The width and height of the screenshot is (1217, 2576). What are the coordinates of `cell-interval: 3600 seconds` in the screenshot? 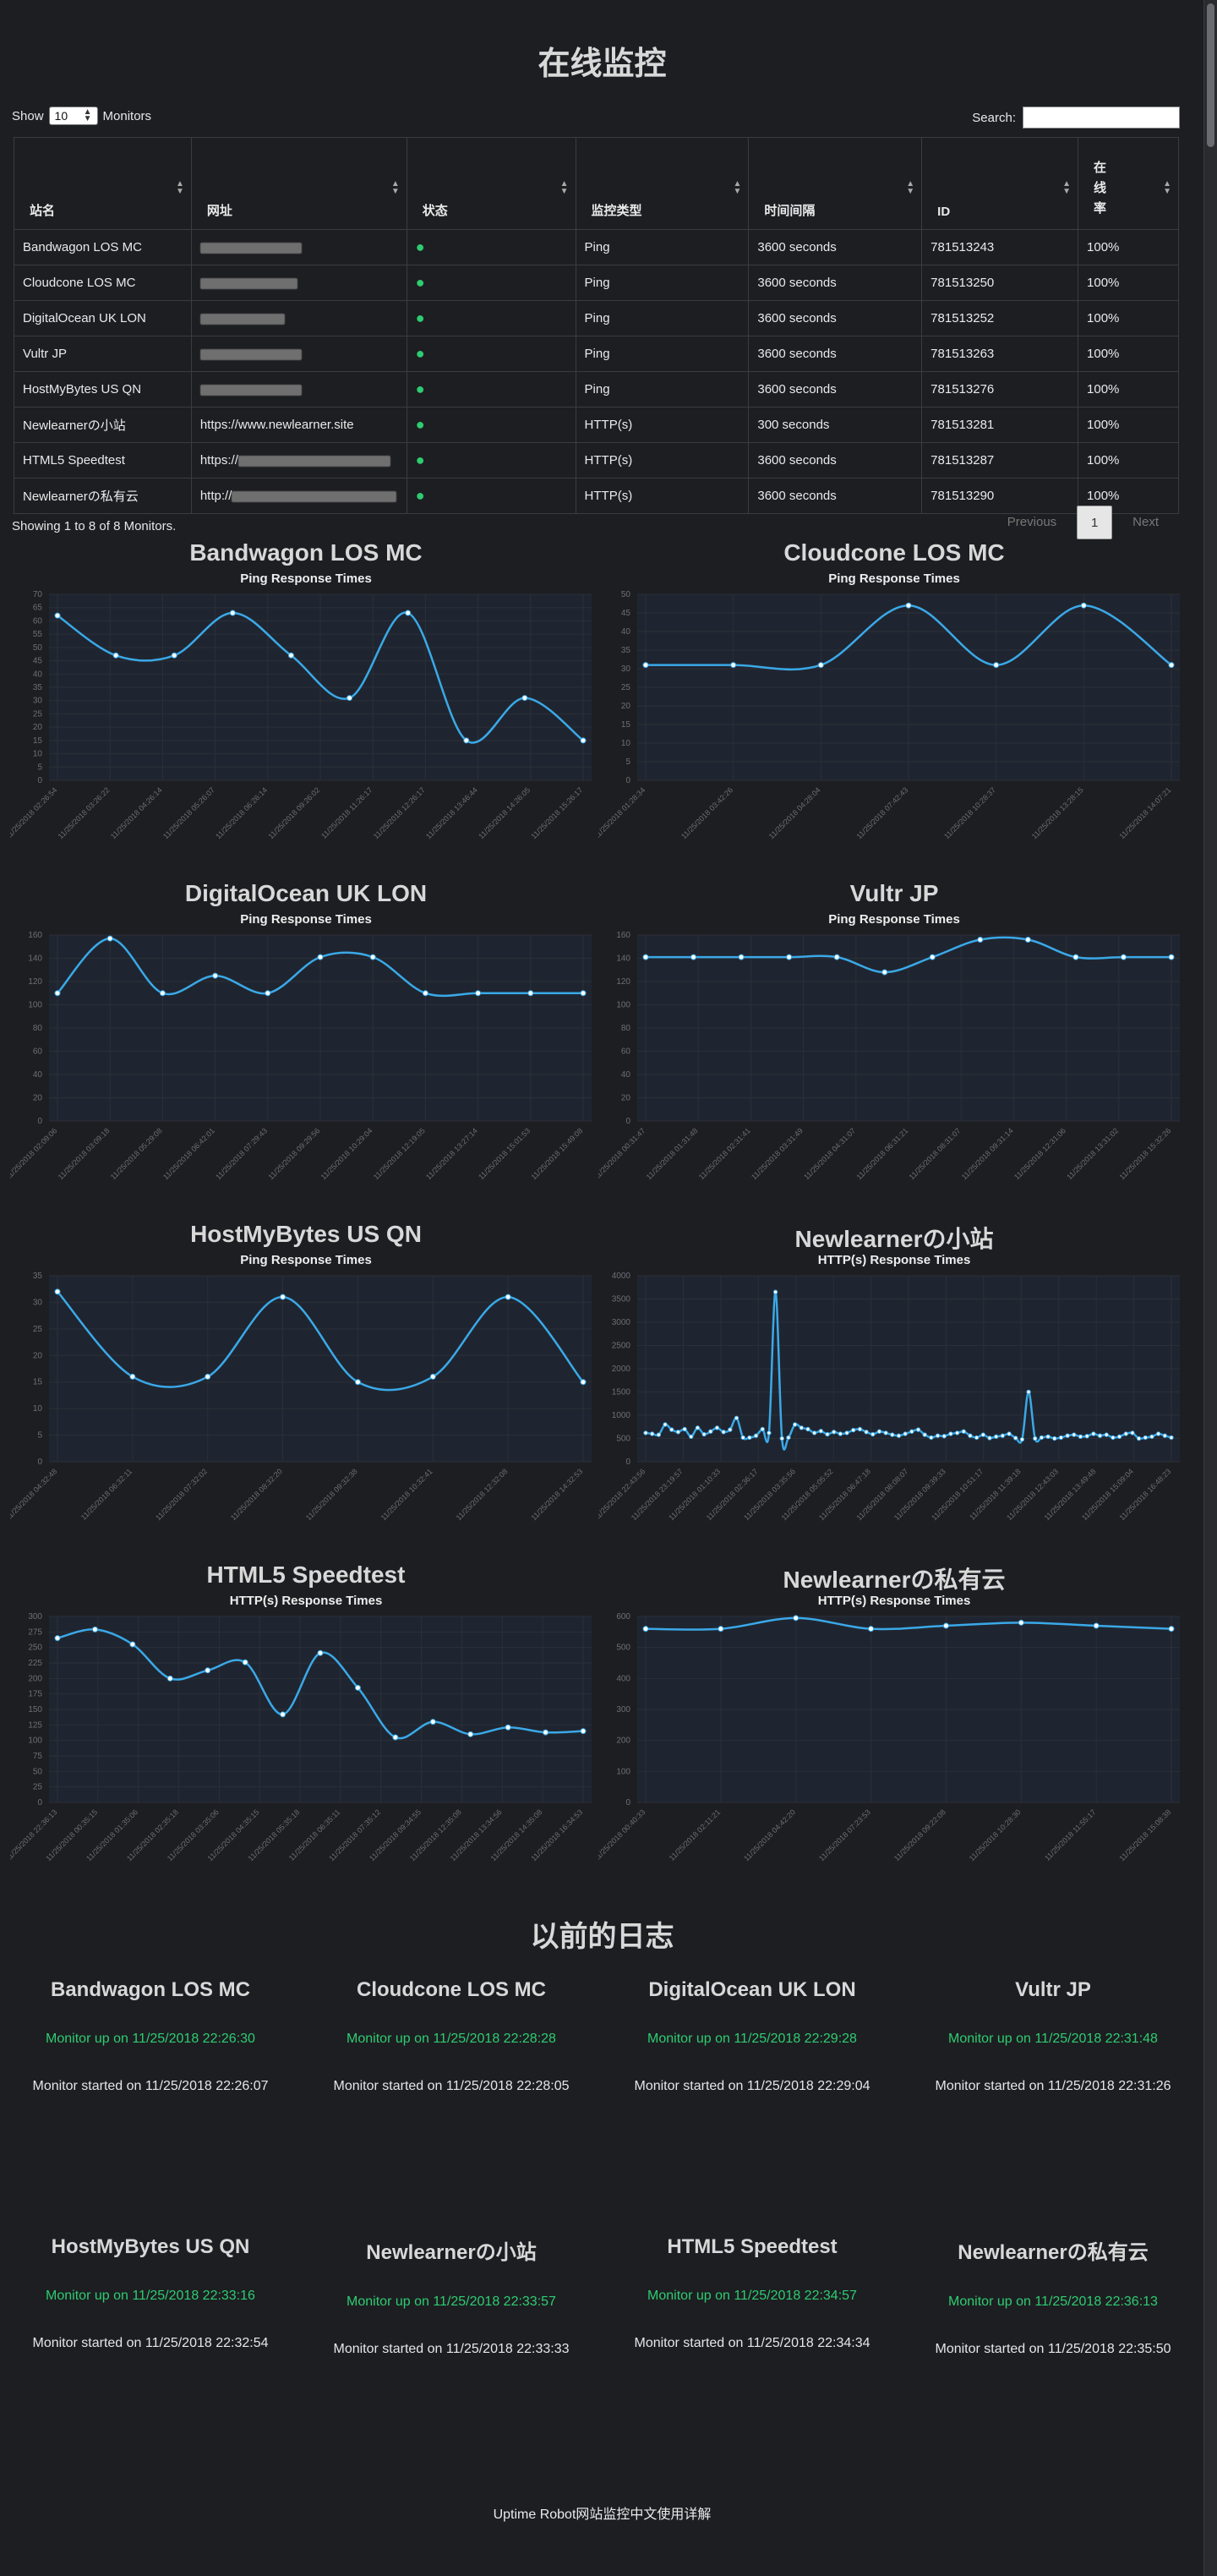 It's located at (835, 461).